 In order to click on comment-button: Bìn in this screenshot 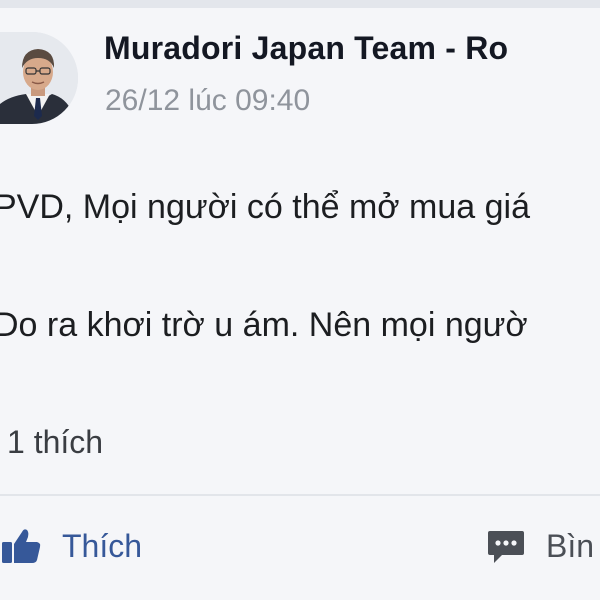, I will do `click(540, 546)`.